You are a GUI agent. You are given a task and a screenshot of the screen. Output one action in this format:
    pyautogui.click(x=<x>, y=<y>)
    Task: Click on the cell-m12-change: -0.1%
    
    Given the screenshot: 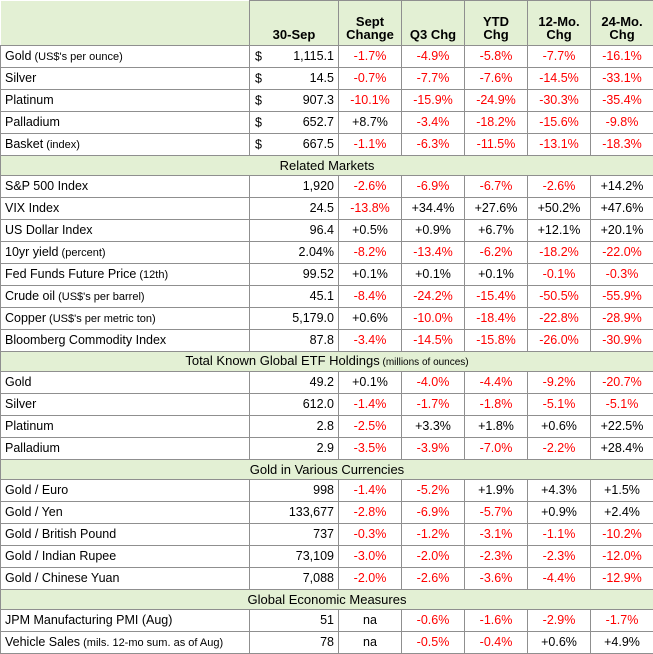 What is the action you would take?
    pyautogui.click(x=559, y=275)
    